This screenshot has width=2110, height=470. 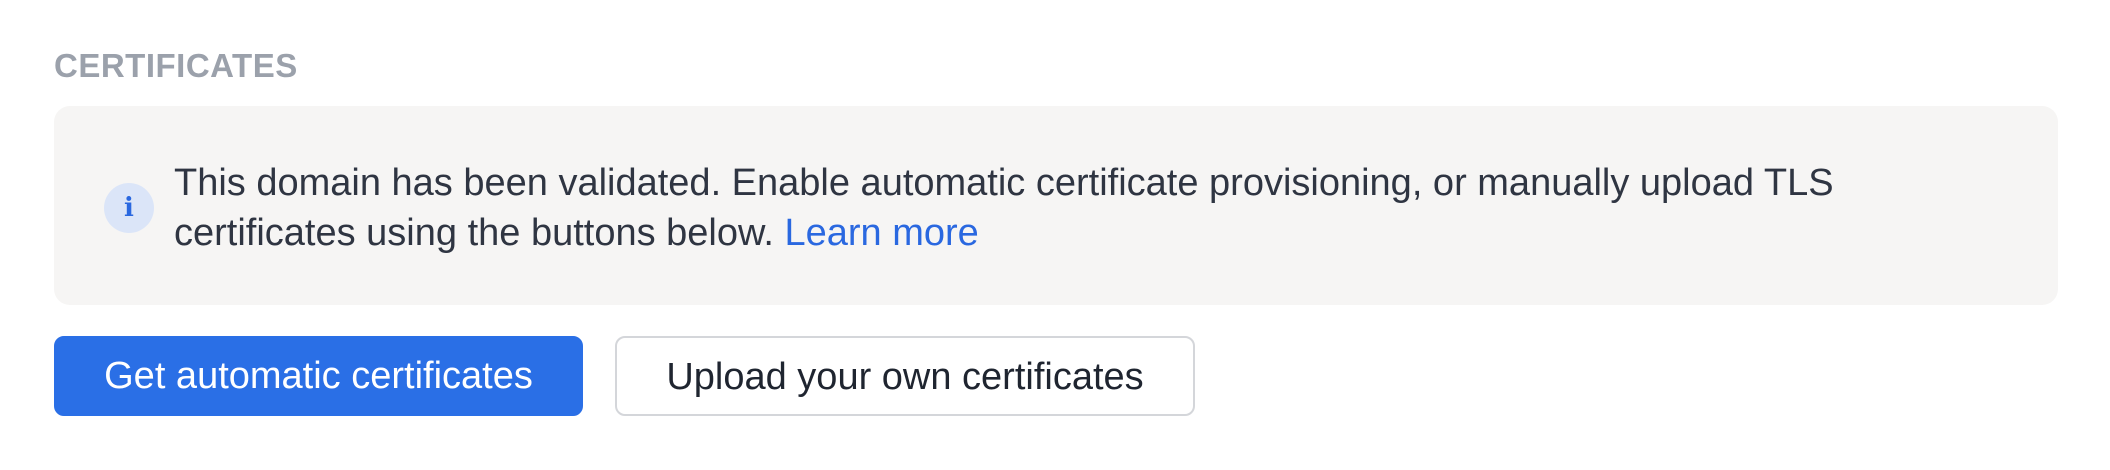 I want to click on upload-own-certificates-button: Upload your own certificates, so click(x=905, y=376).